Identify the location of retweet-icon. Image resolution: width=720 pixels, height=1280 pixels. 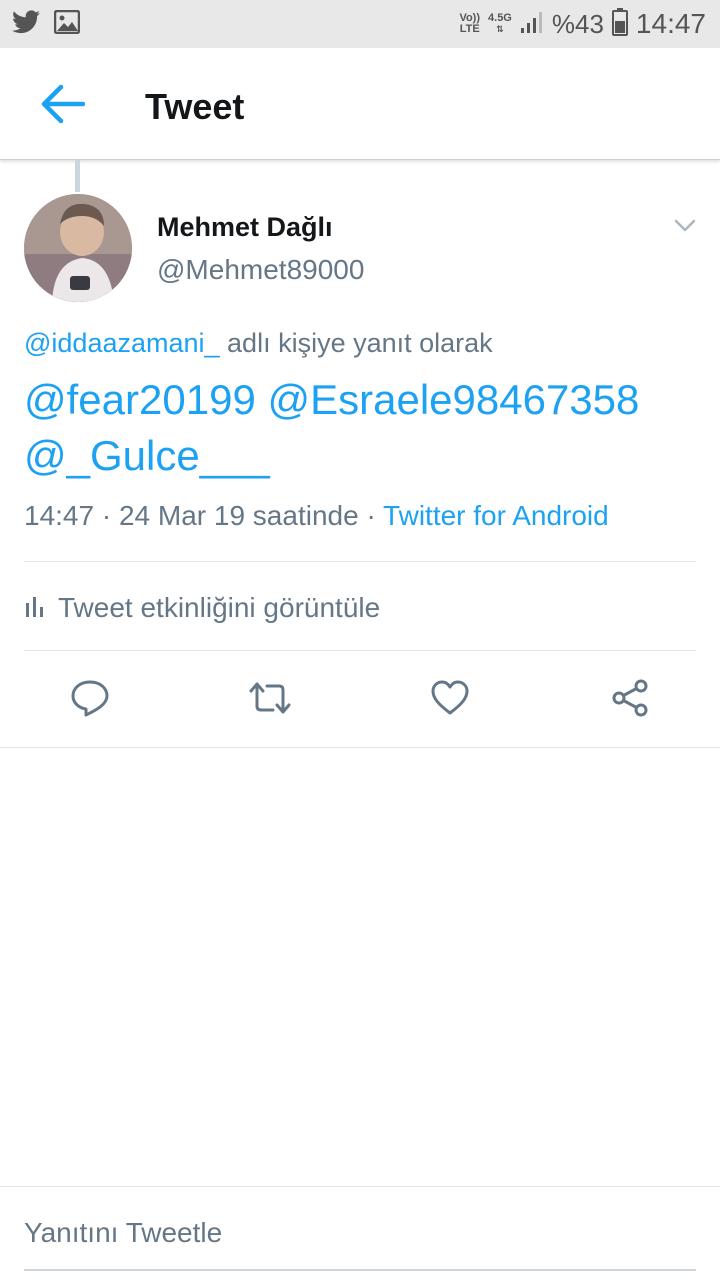
(270, 700).